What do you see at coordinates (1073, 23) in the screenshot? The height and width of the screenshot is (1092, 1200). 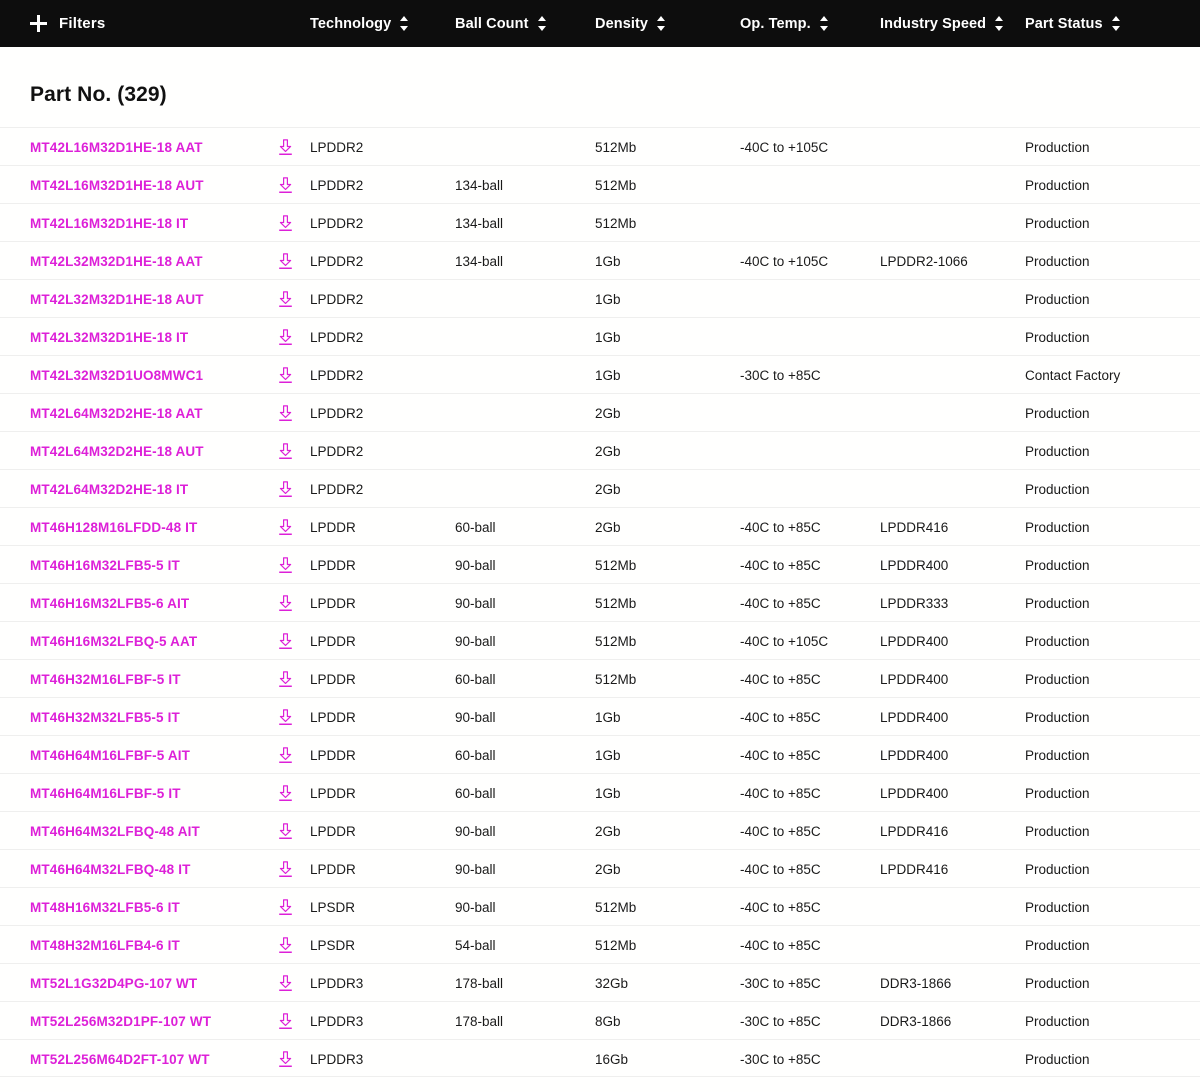 I see `column-header-part-status: Part Status` at bounding box center [1073, 23].